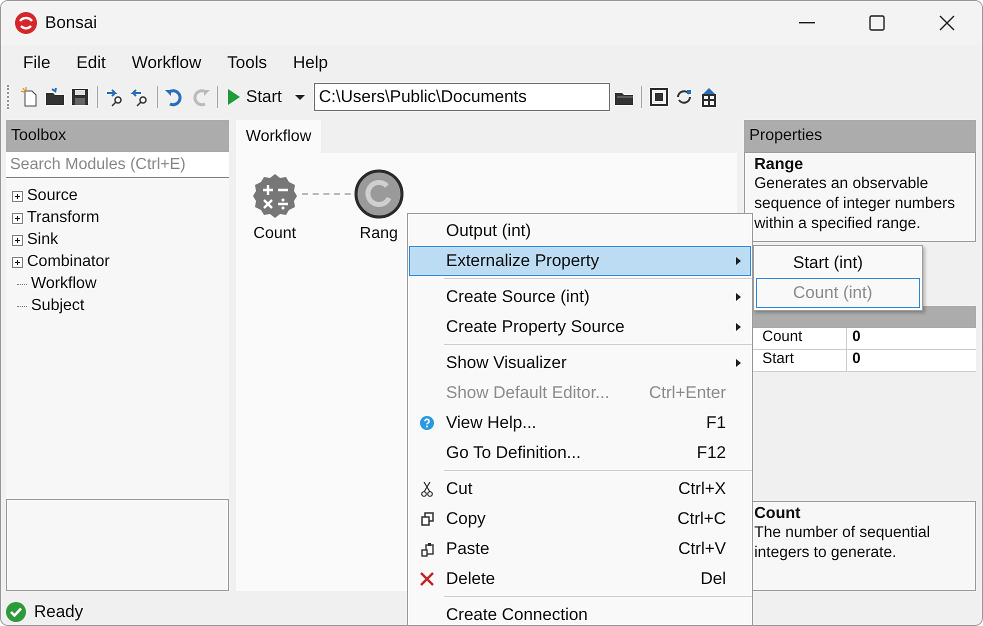  Describe the element at coordinates (57, 306) in the screenshot. I see `tree-item: Subject` at that location.